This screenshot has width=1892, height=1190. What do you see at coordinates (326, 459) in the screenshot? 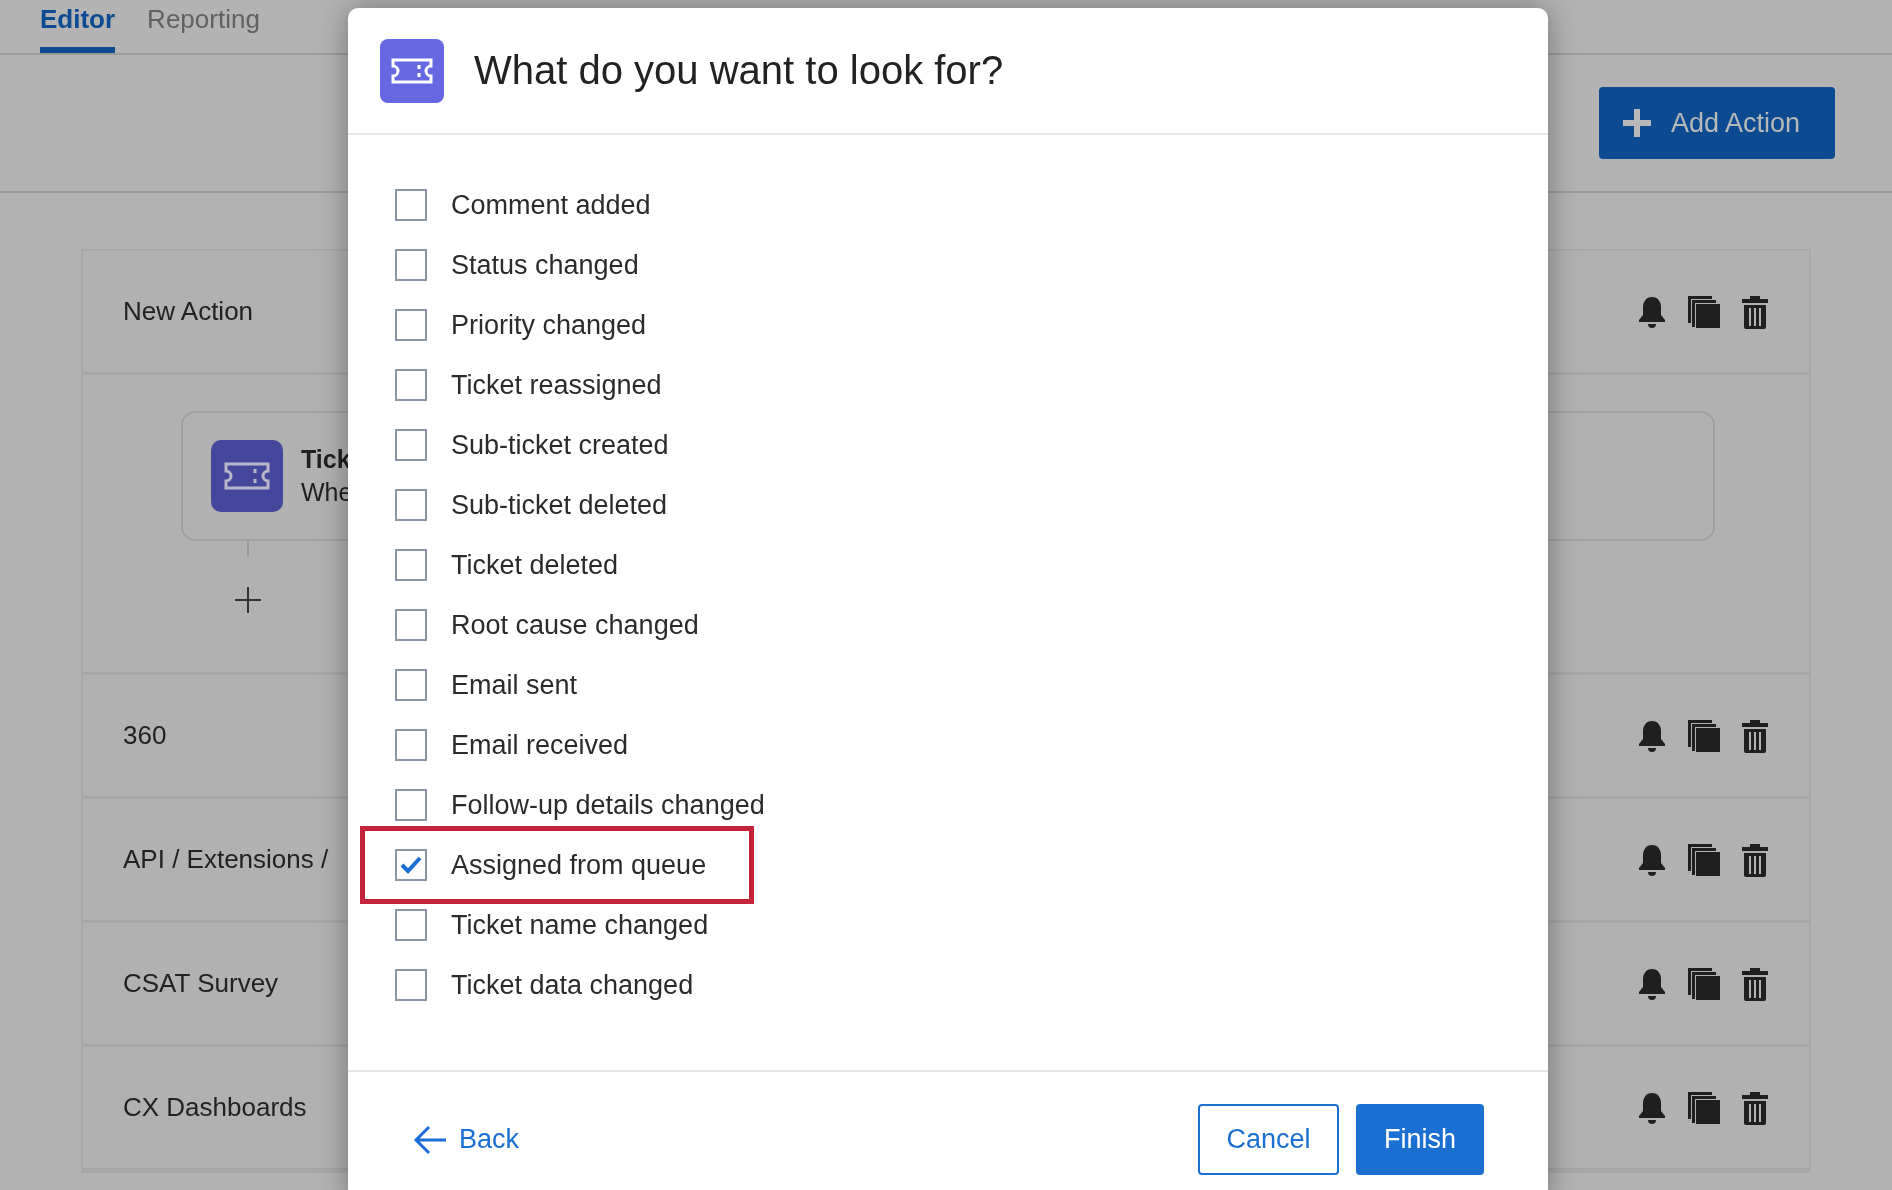
I see `trigger-title: Tick` at bounding box center [326, 459].